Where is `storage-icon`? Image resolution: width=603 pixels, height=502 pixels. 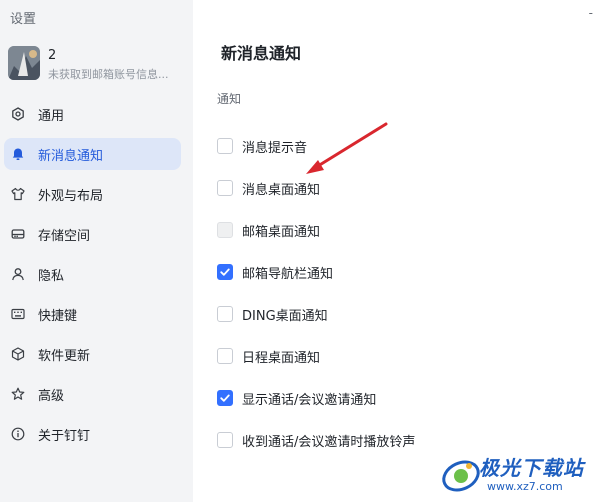
storage-icon is located at coordinates (18, 234).